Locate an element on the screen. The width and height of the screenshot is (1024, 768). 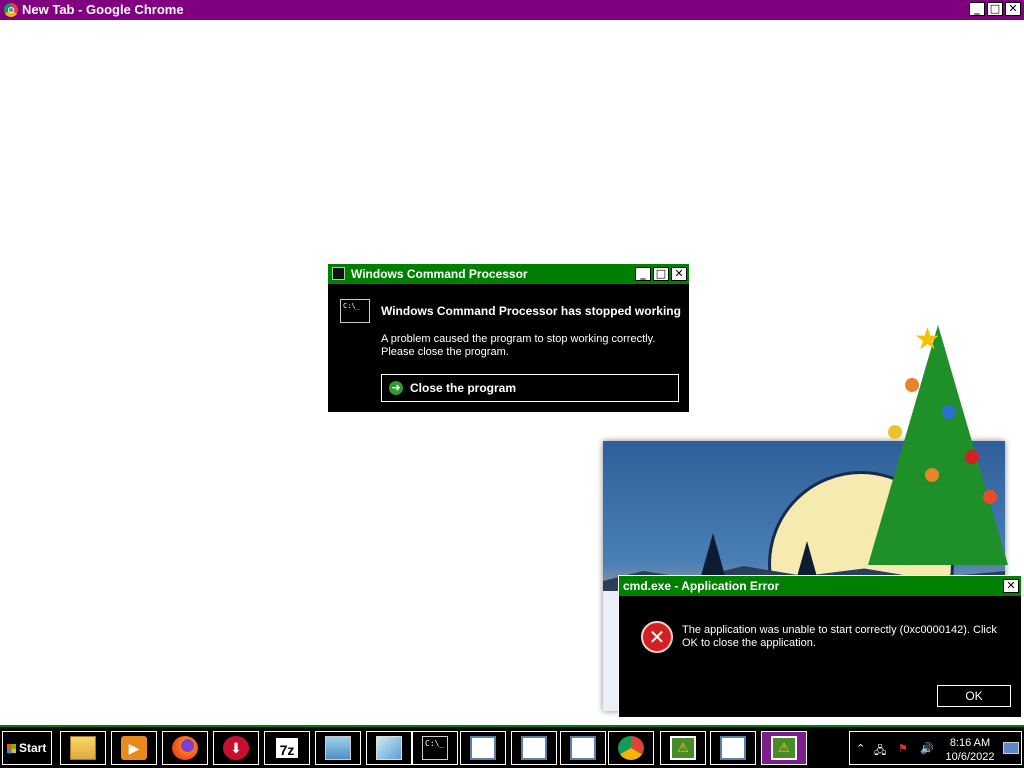
clock: 8:16 AM 10/6/2022 is located at coordinates (970, 750).